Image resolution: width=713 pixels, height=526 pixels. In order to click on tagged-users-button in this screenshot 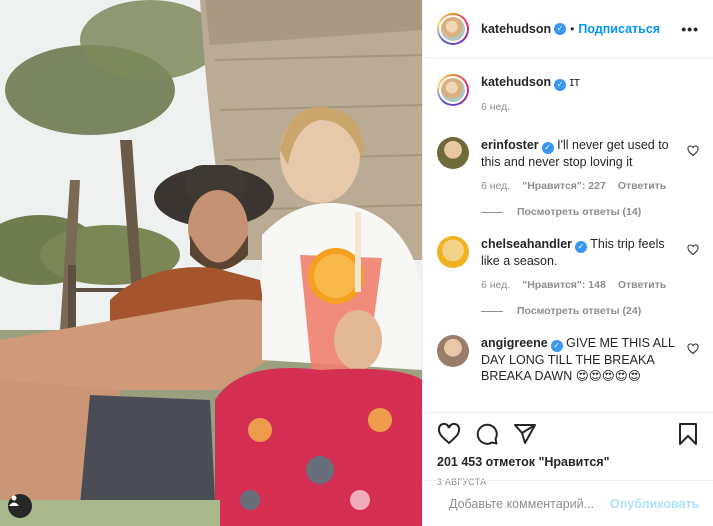, I will do `click(20, 506)`.